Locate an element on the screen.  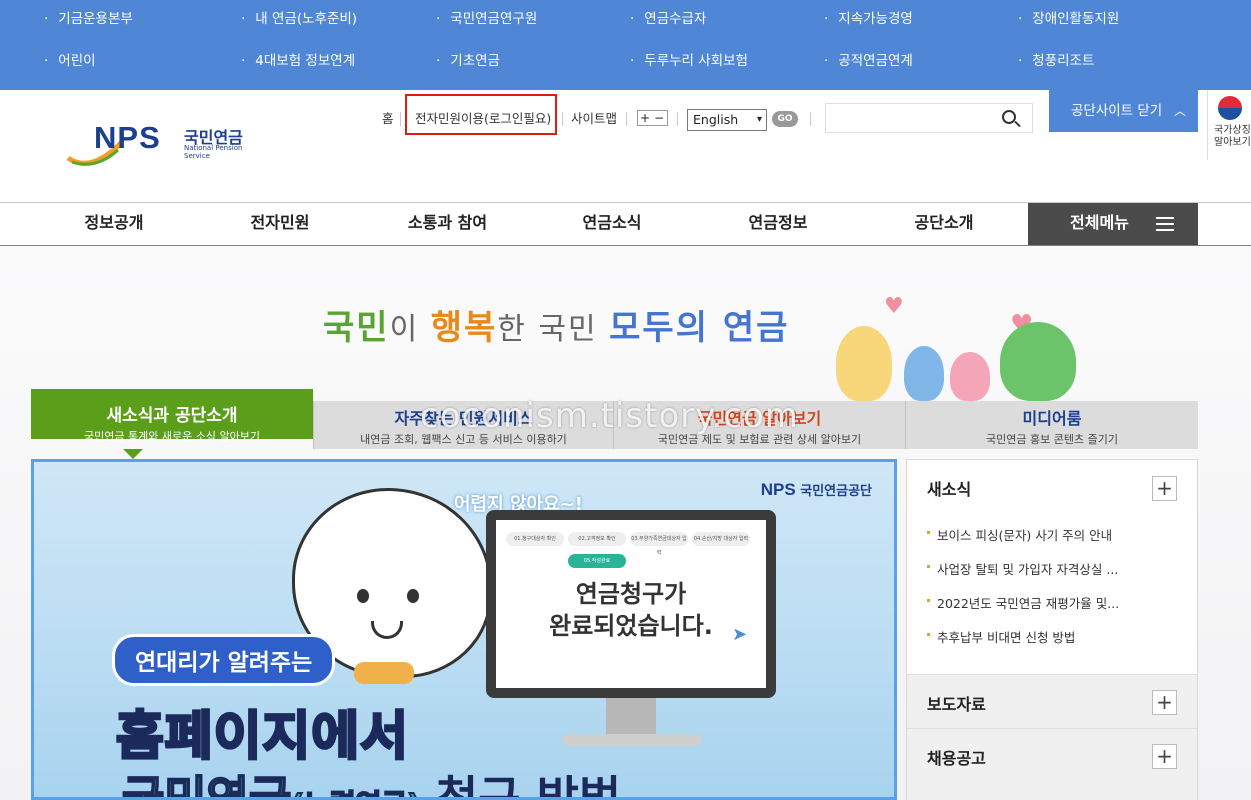
all-menu-button: 전체메뉴 is located at coordinates (1113, 224).